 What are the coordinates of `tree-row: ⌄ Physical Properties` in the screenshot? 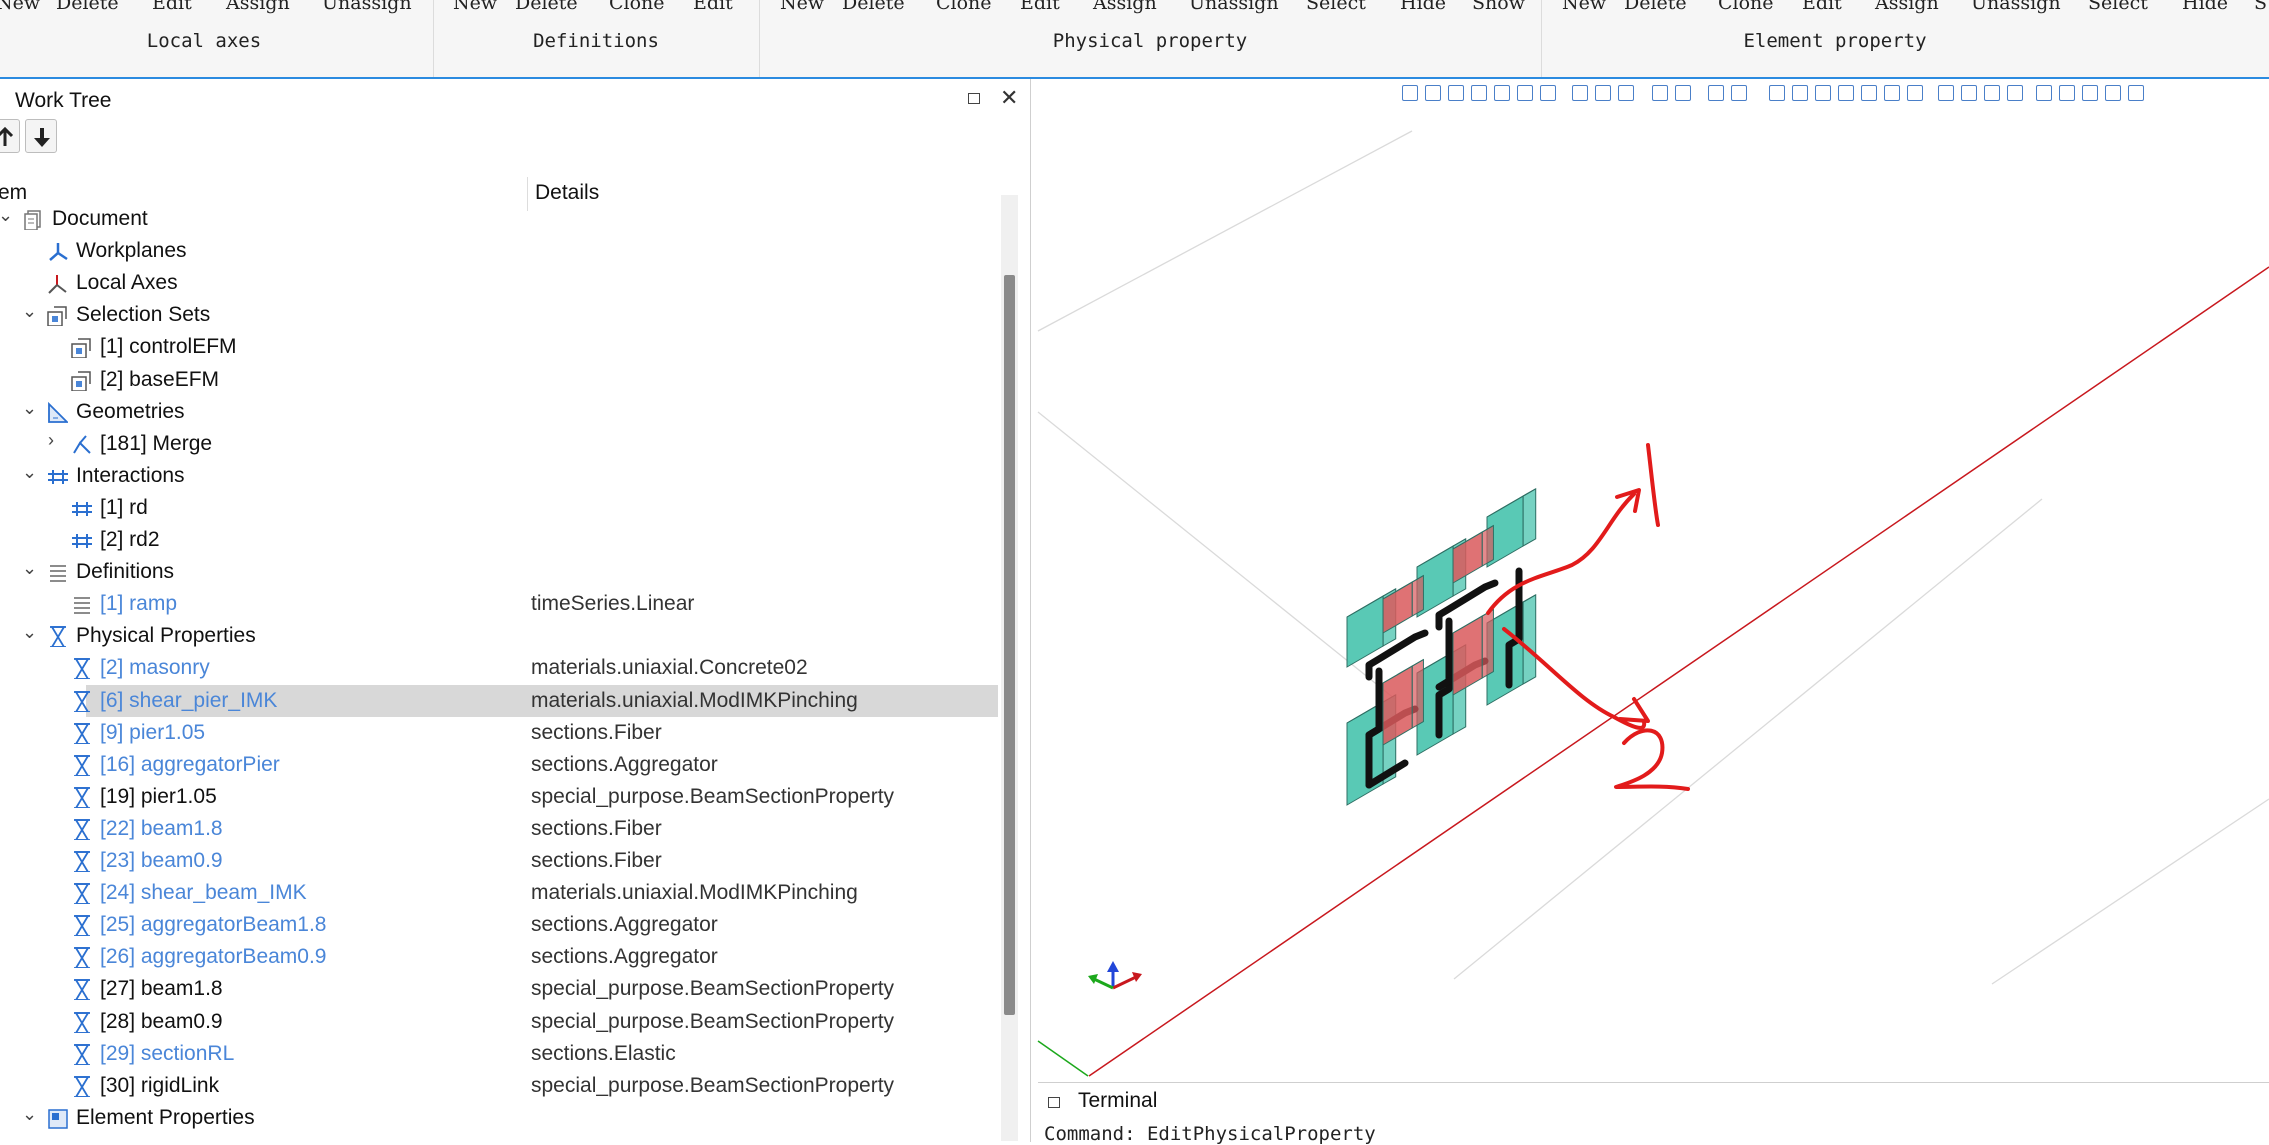 It's located at (500, 636).